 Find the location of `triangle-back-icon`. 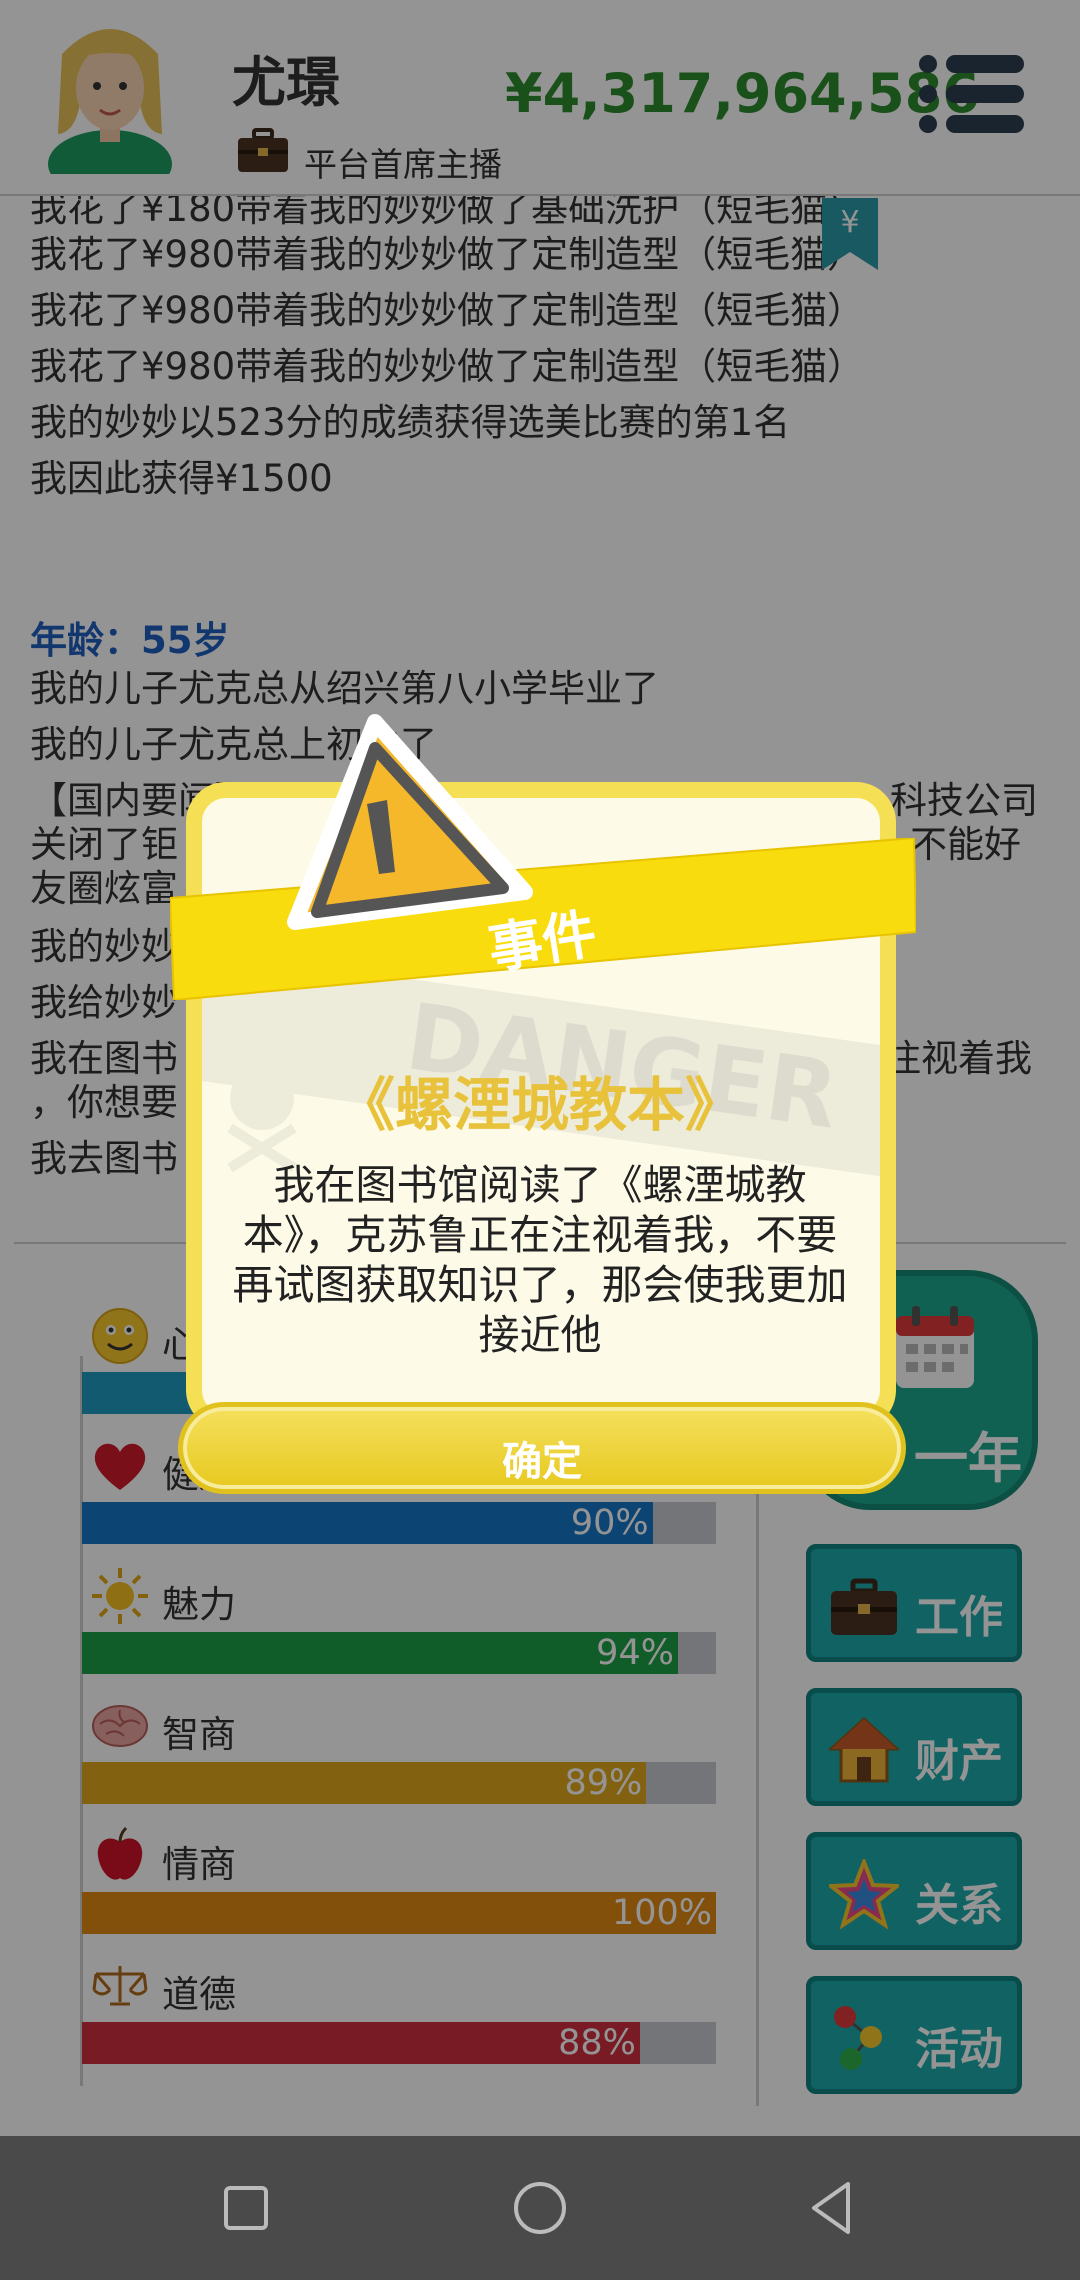

triangle-back-icon is located at coordinates (832, 2208).